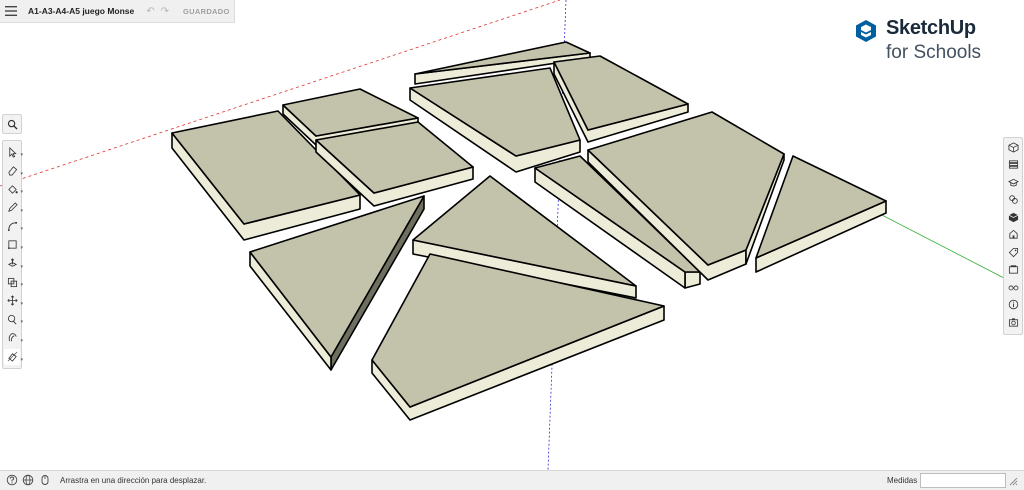 The height and width of the screenshot is (490, 1024). What do you see at coordinates (150, 11) in the screenshot?
I see `undo-icon: ↶` at bounding box center [150, 11].